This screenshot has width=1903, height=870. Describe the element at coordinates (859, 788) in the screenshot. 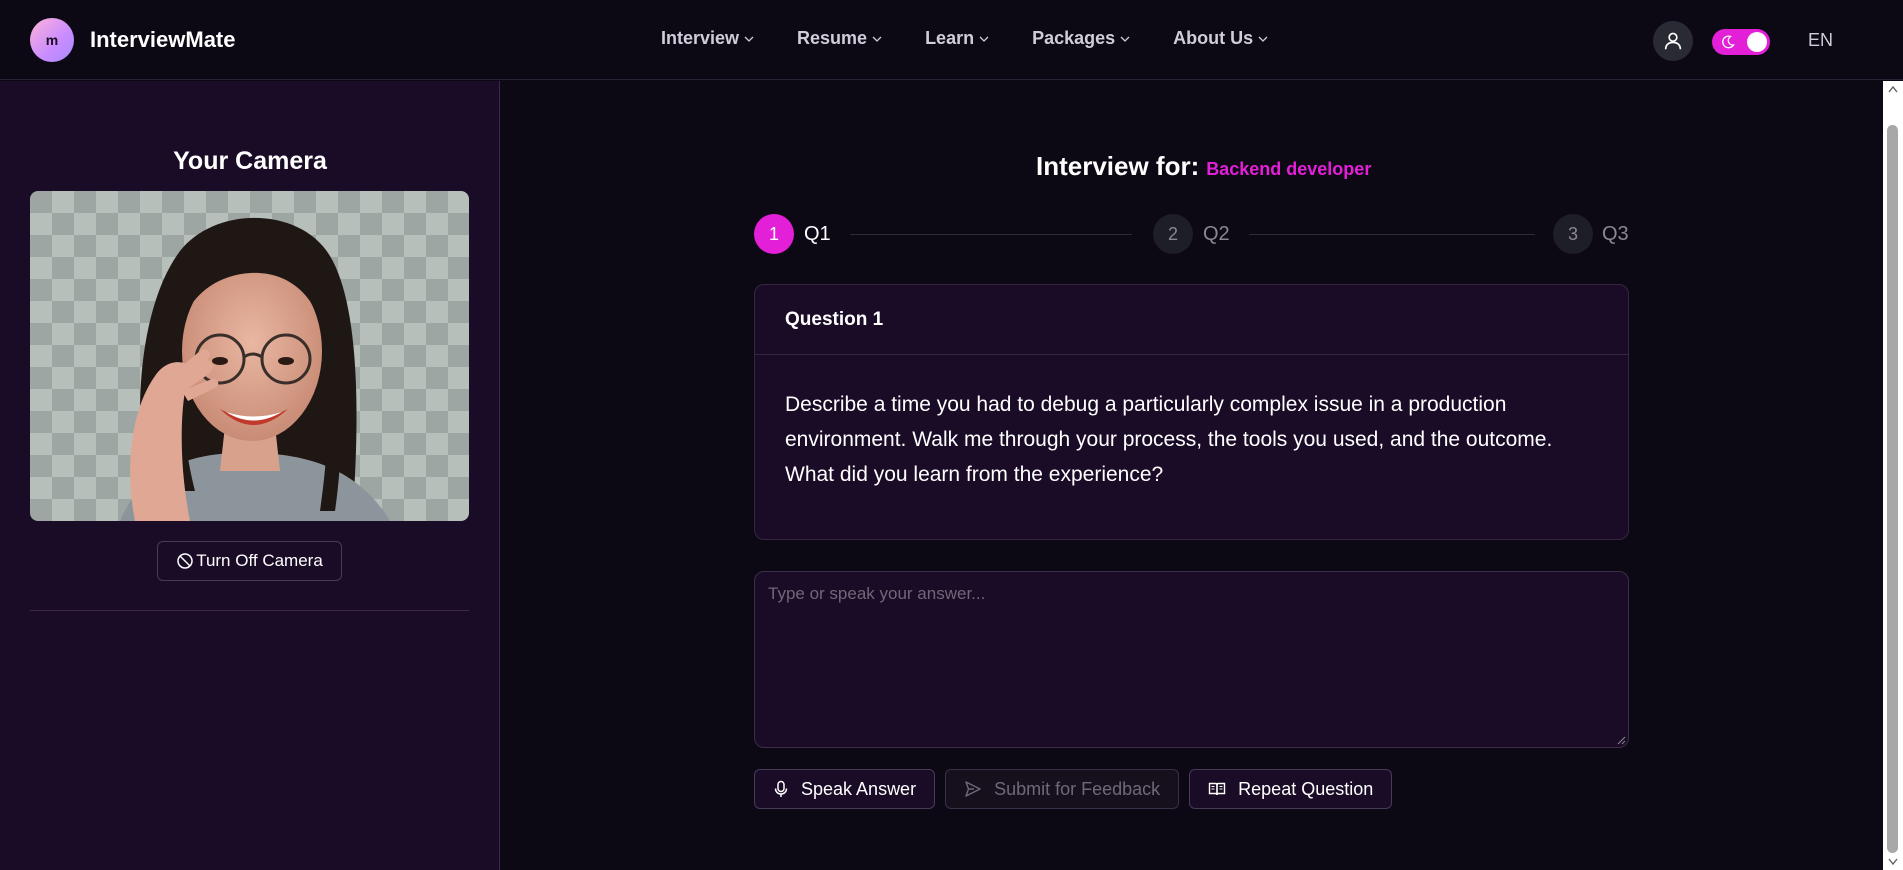

I see `speak-answer-label: Speak Answer` at that location.